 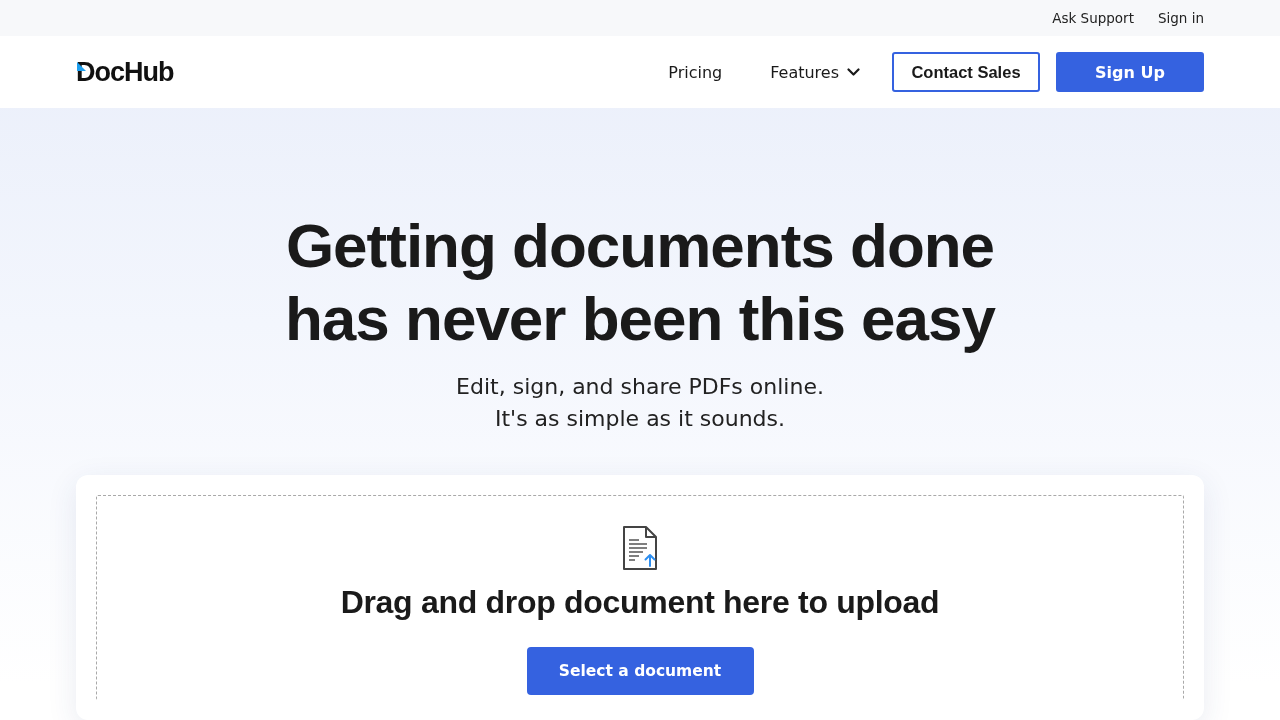 What do you see at coordinates (640, 548) in the screenshot?
I see `document-upload-icon` at bounding box center [640, 548].